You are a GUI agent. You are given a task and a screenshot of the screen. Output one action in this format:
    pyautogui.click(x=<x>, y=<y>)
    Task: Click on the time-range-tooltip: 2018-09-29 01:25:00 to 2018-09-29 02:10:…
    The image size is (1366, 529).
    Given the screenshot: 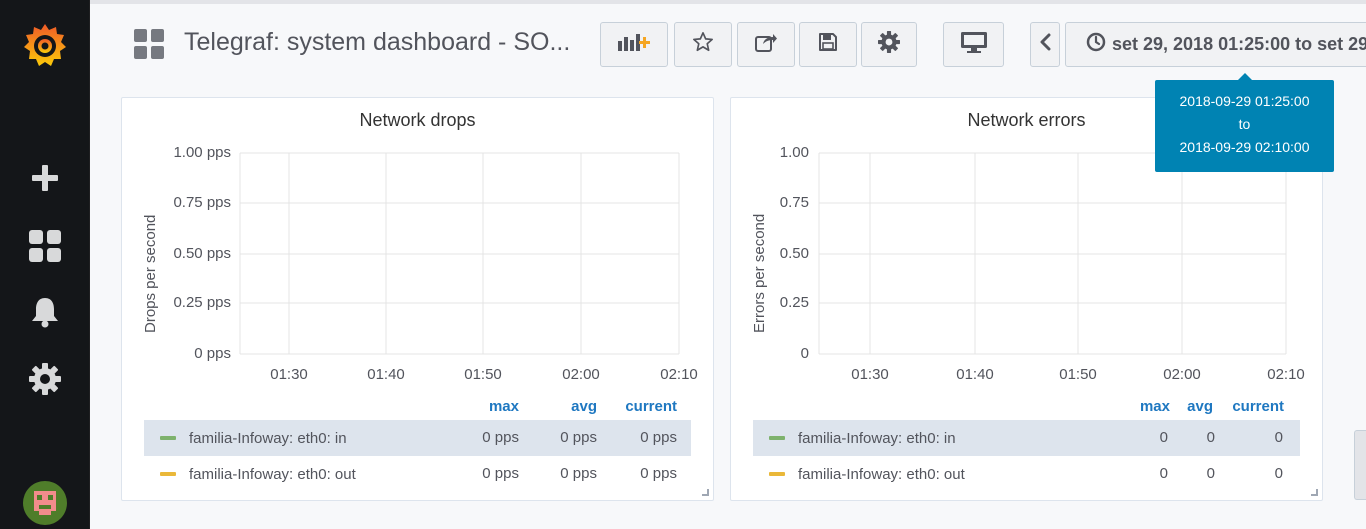 What is the action you would take?
    pyautogui.click(x=1244, y=122)
    